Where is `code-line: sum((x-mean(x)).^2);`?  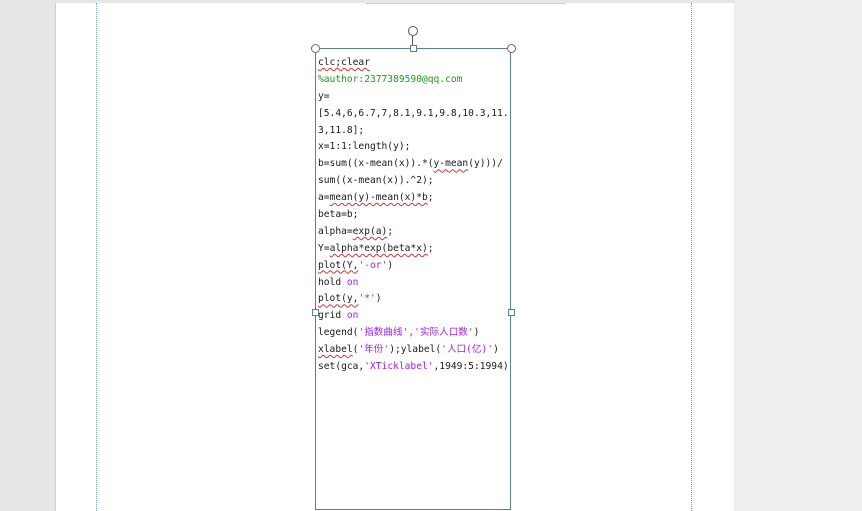
code-line: sum((x-mean(x)).^2); is located at coordinates (414, 181).